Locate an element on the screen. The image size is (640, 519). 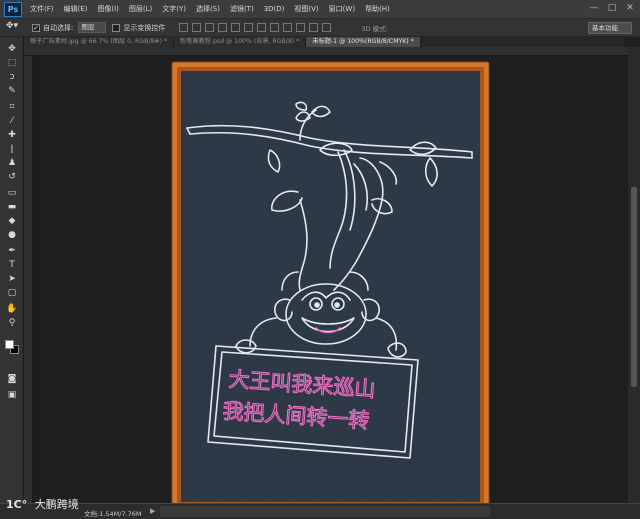
horizontal-scrollbar is located at coordinates (325, 511).